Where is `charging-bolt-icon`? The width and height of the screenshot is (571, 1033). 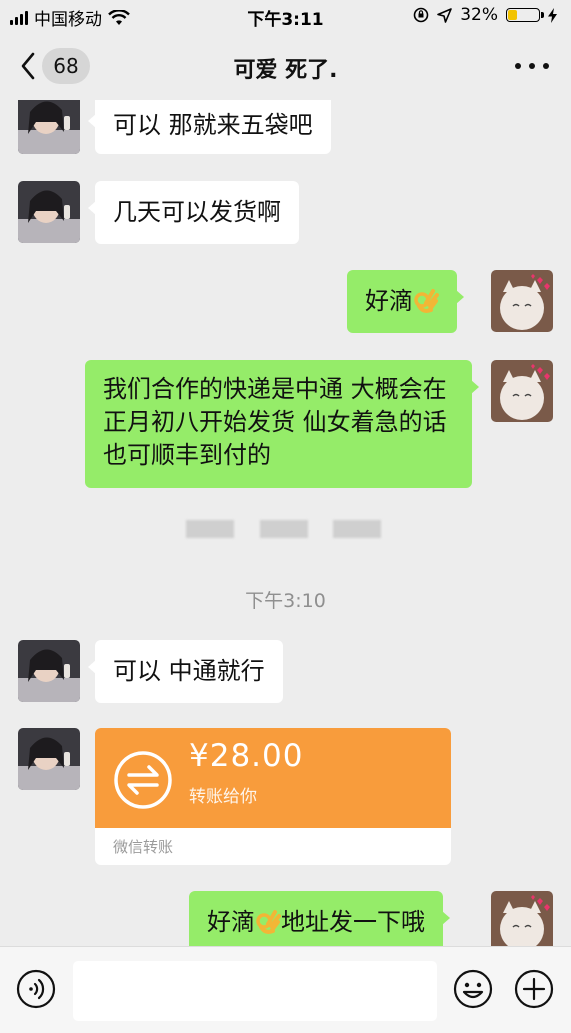 charging-bolt-icon is located at coordinates (552, 15).